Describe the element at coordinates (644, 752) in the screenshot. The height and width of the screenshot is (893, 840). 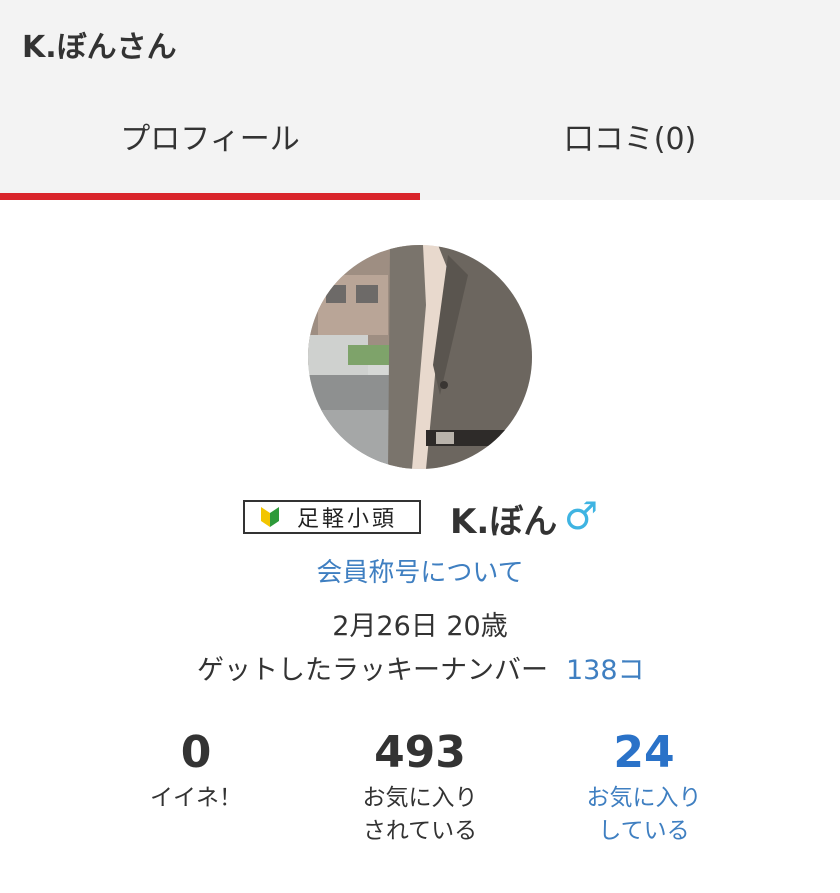
I see `stat-favoriting-value: 24` at that location.